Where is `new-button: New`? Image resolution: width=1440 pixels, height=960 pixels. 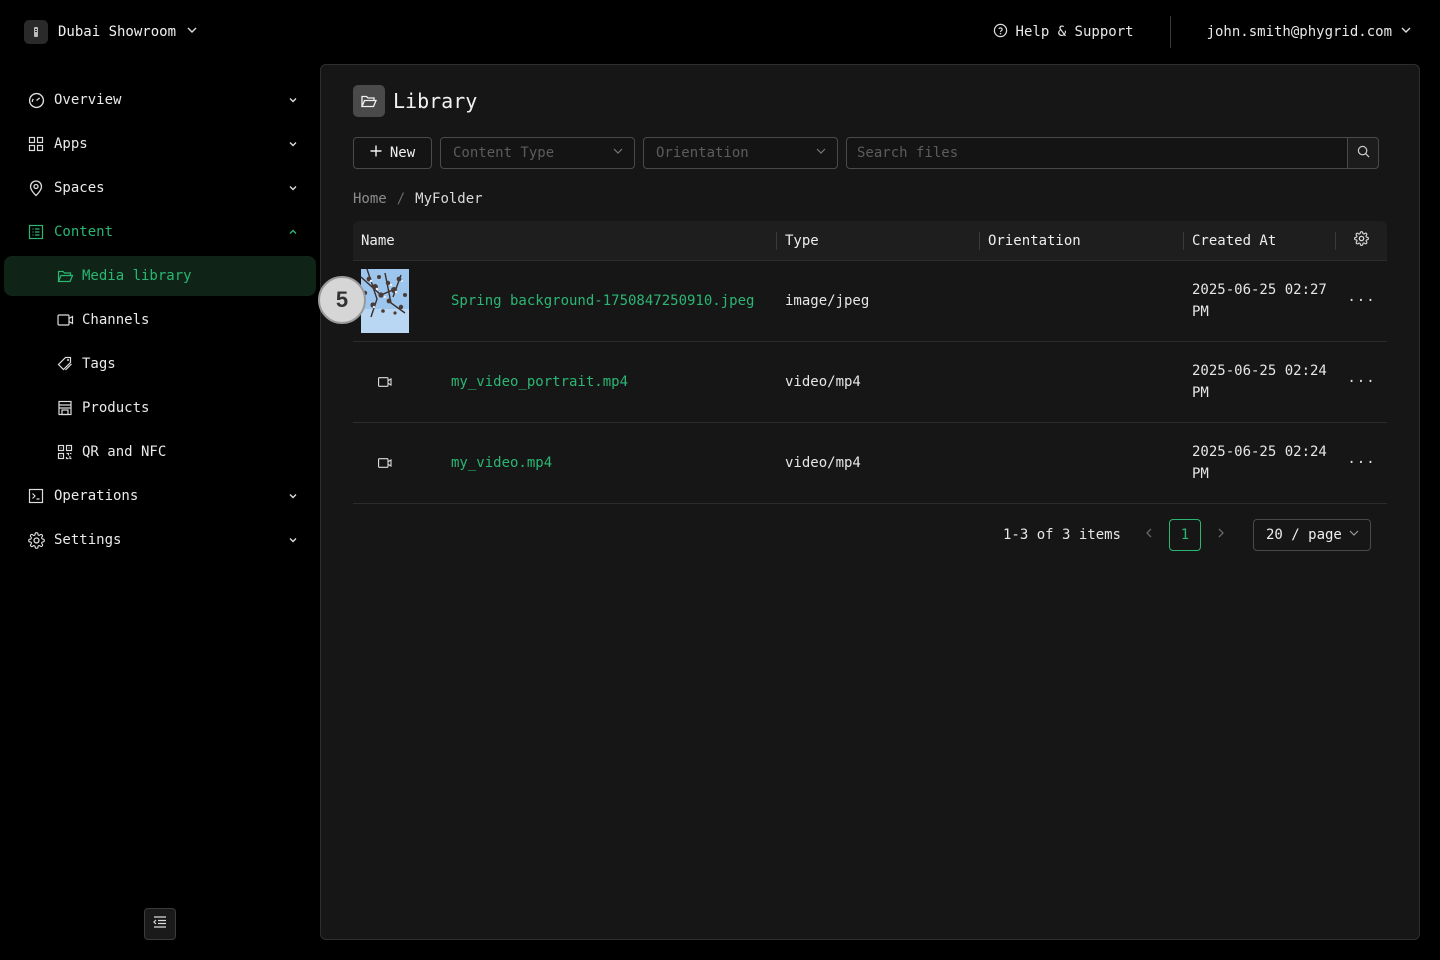
new-button: New is located at coordinates (392, 153).